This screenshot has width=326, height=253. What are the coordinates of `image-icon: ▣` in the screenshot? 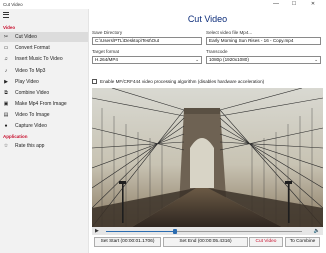 It's located at (6, 104).